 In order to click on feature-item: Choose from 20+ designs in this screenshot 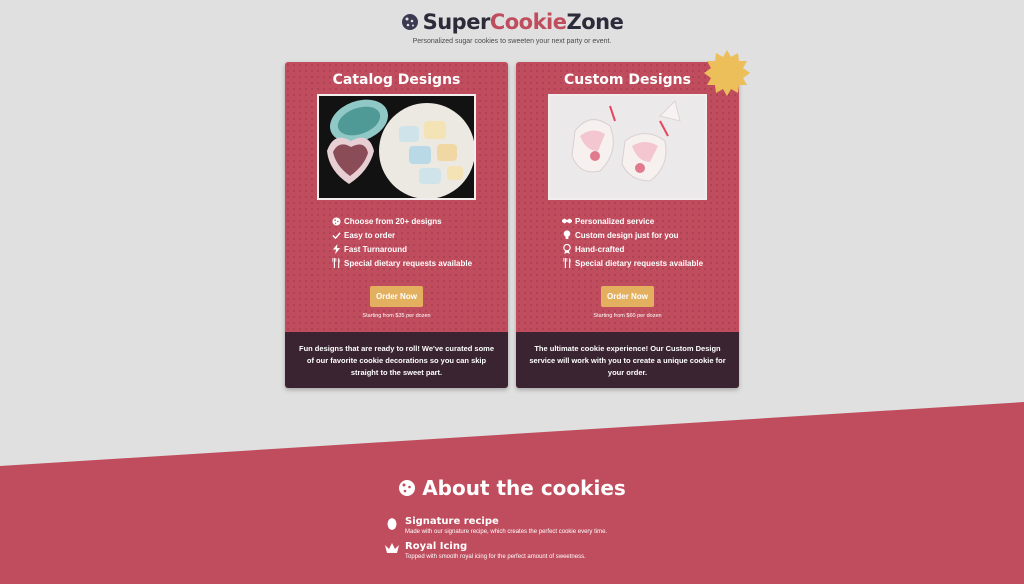, I will do `click(419, 221)`.